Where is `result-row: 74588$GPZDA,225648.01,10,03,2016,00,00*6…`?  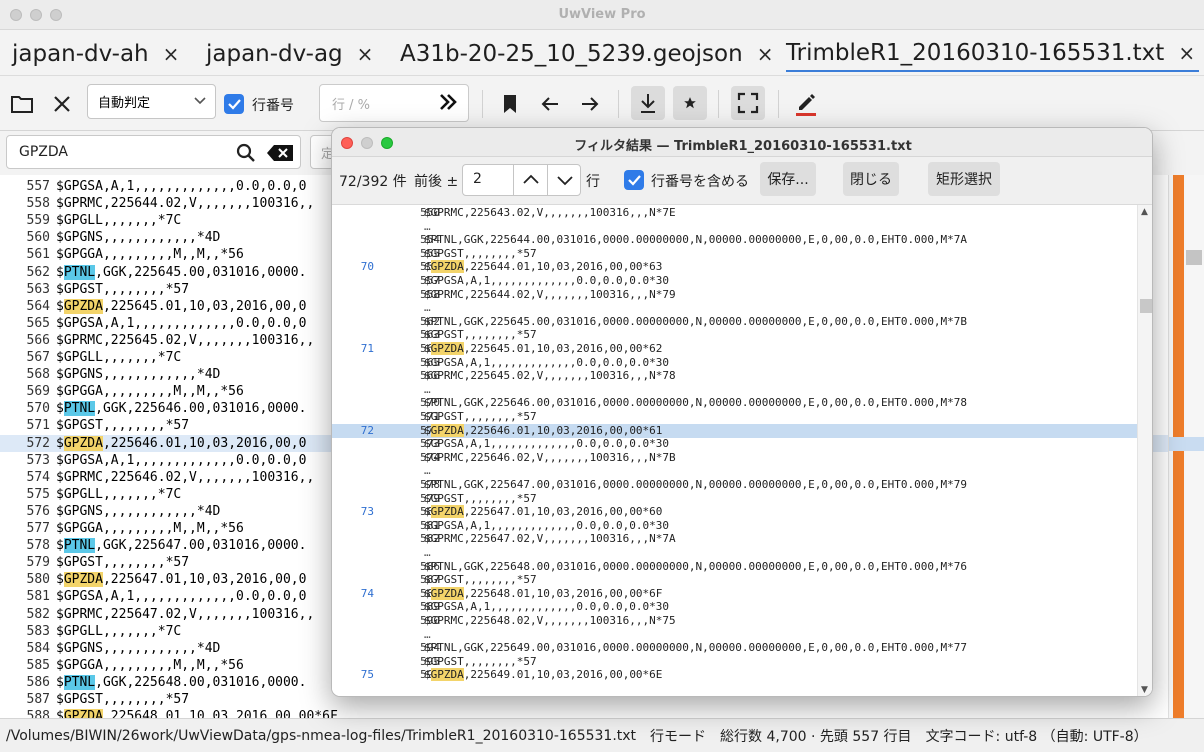 result-row: 74588$GPZDA,225648.01,10,03,2016,00,00*6… is located at coordinates (734, 593).